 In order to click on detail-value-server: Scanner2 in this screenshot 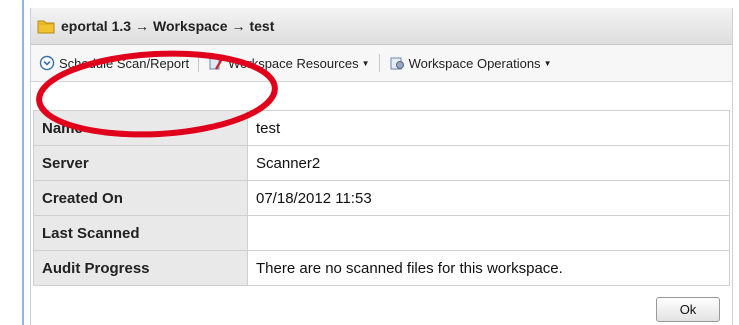, I will do `click(488, 163)`.